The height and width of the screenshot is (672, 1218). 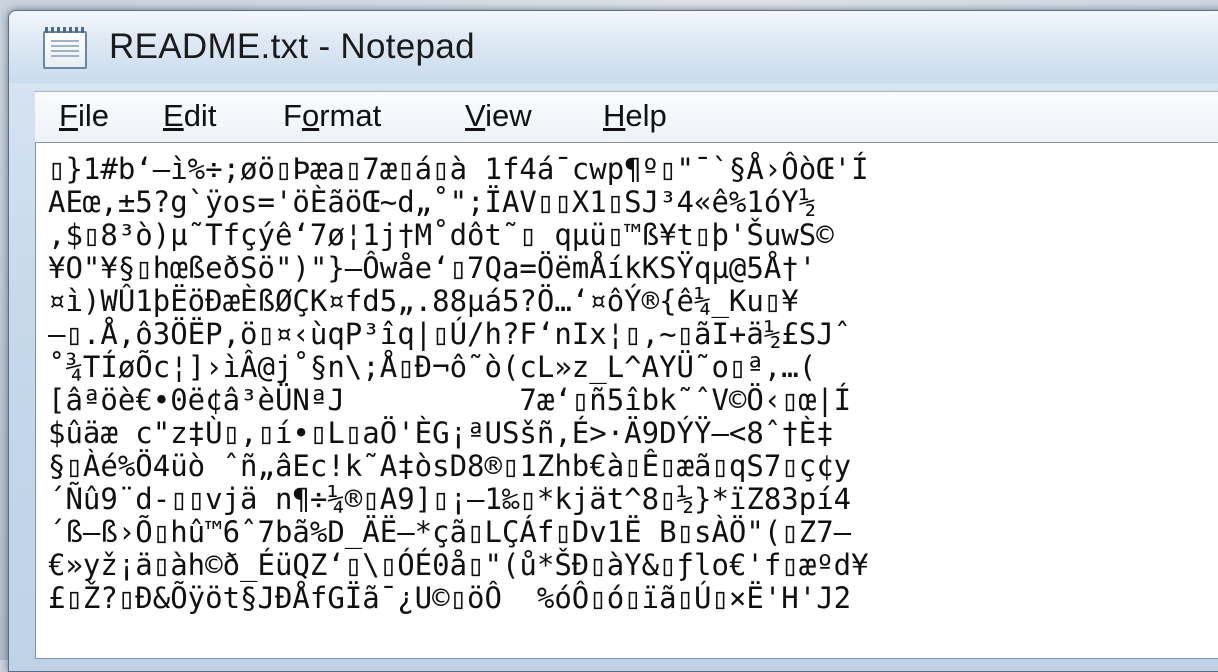 What do you see at coordinates (292, 115) in the screenshot?
I see `menu-format-pre: F` at bounding box center [292, 115].